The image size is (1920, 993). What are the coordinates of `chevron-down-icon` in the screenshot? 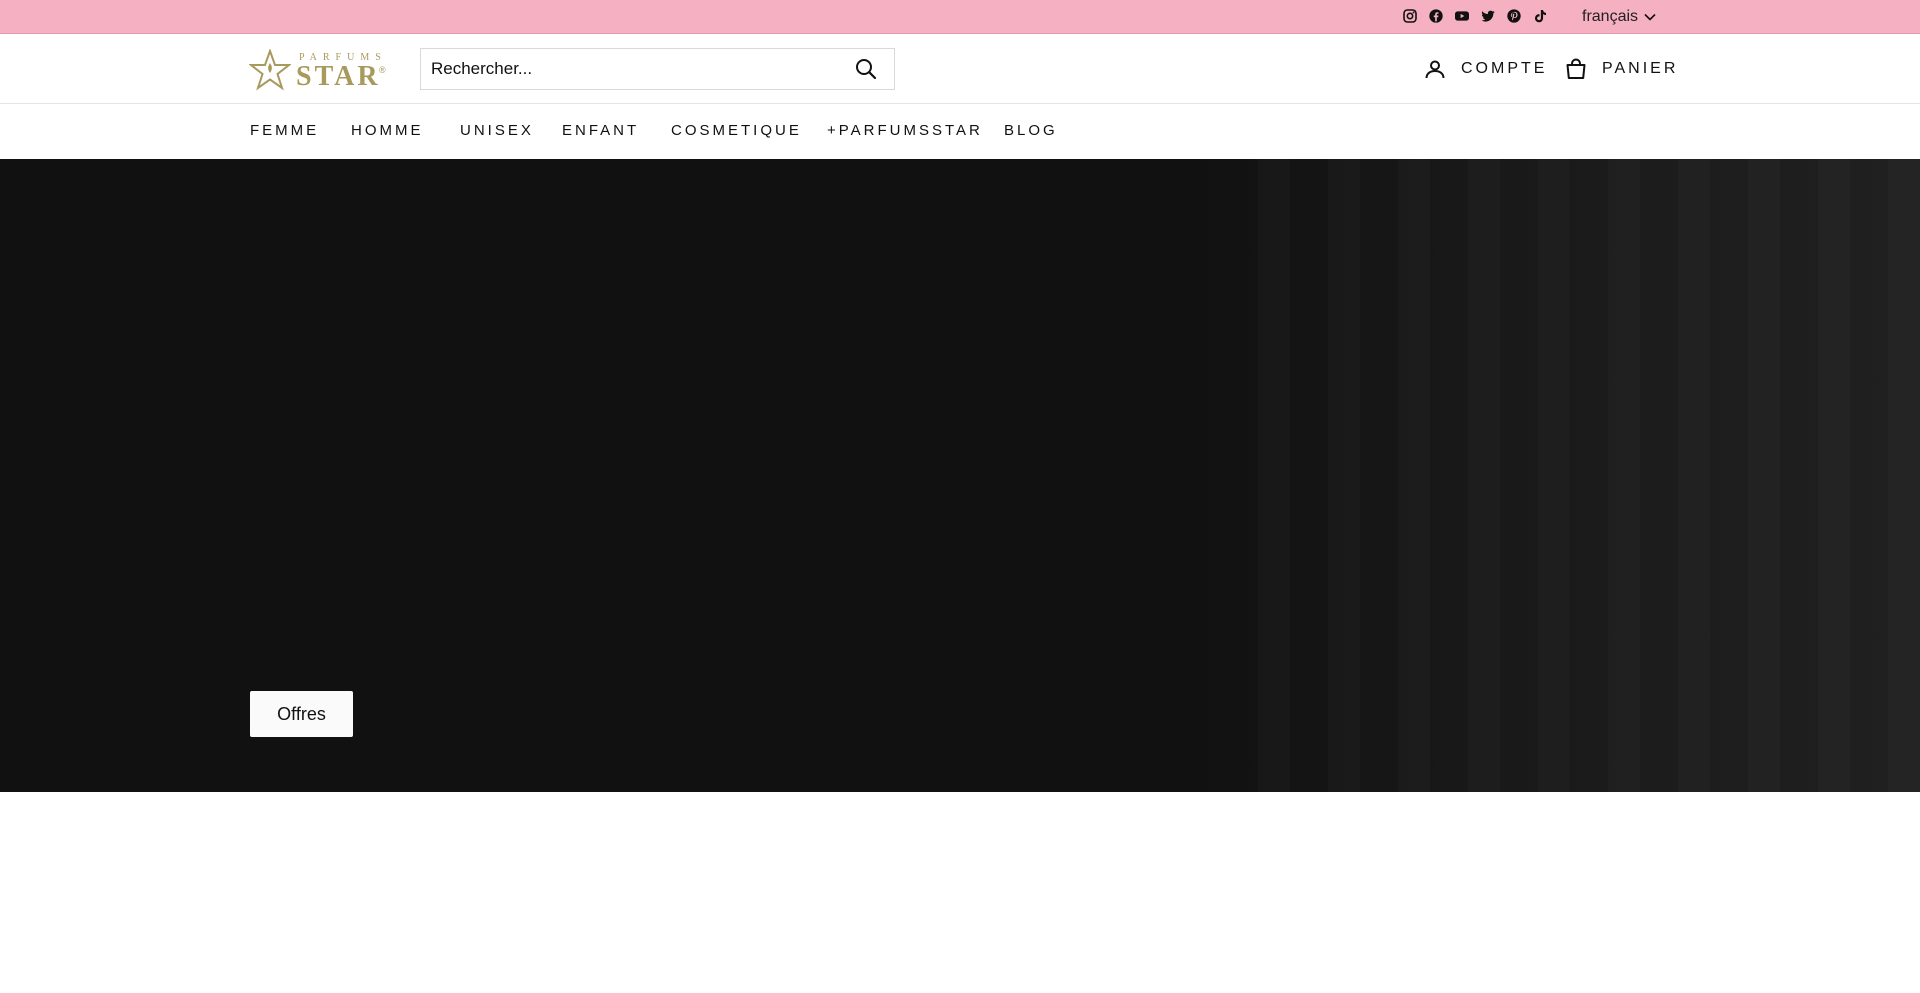 It's located at (1650, 17).